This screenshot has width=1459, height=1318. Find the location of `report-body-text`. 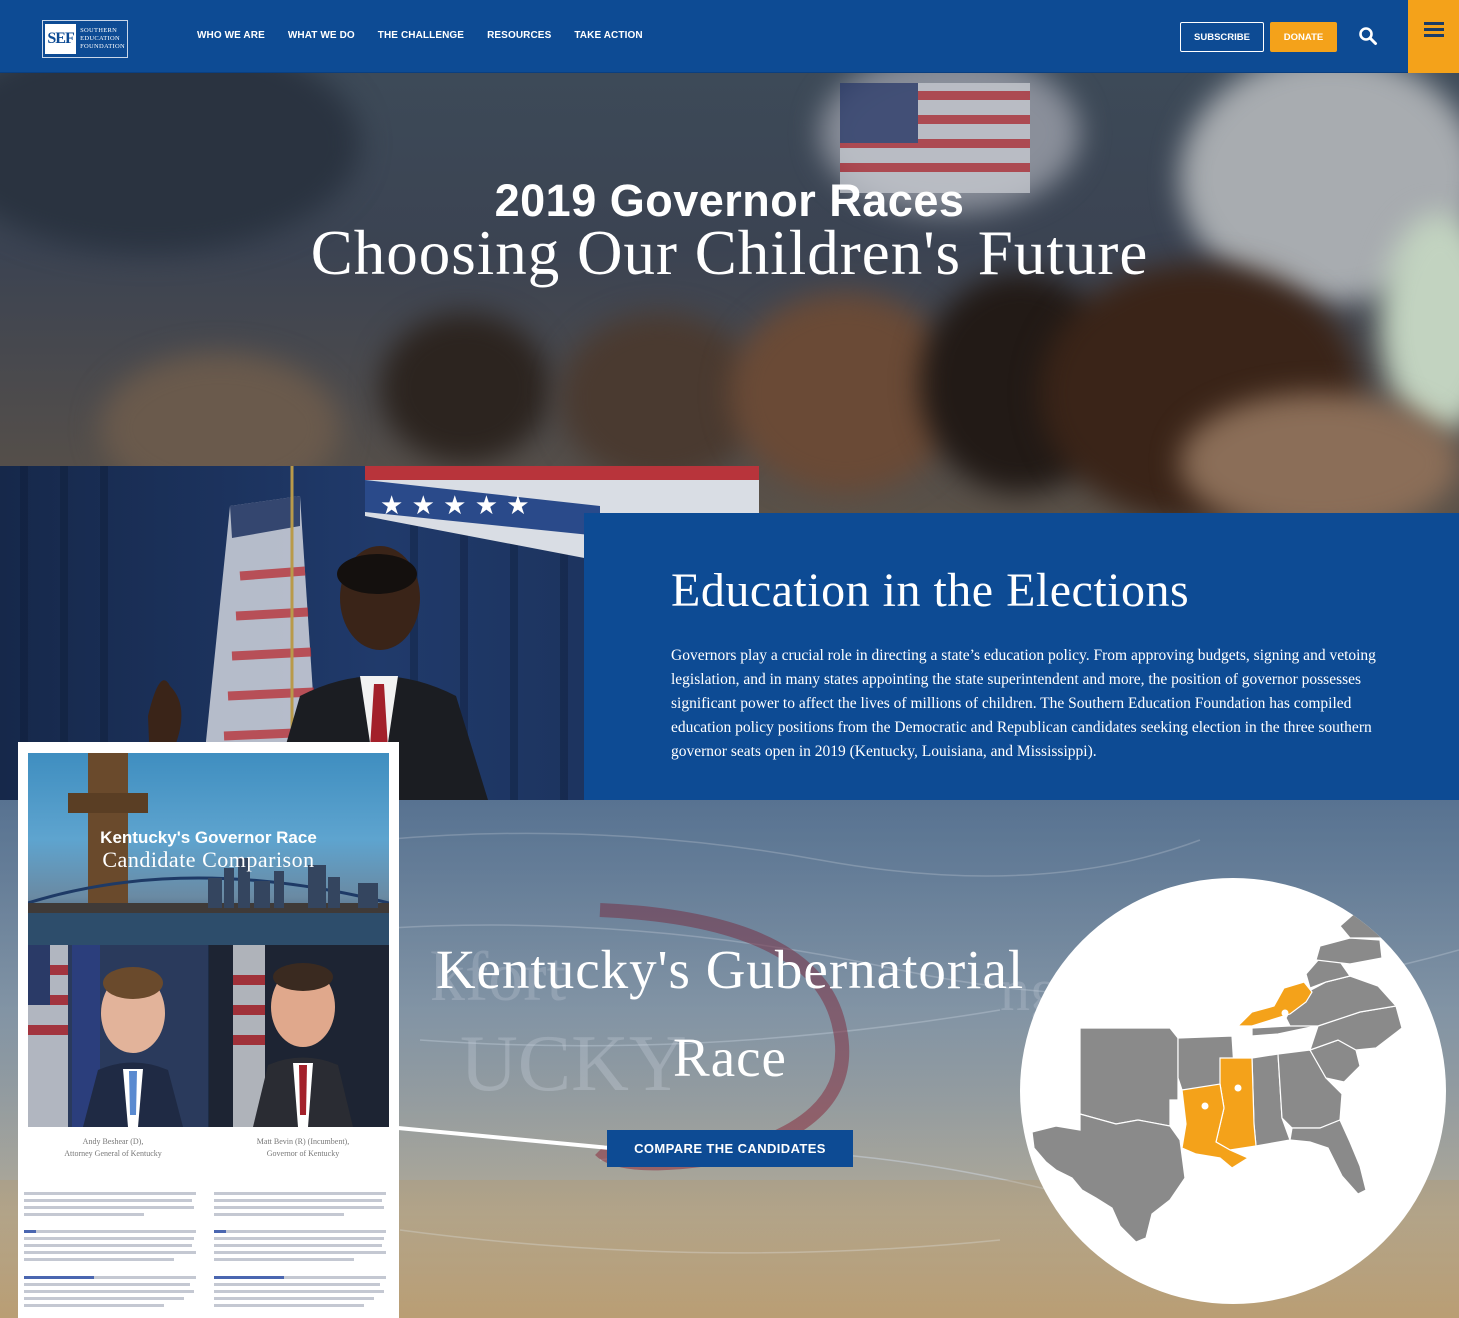

report-body-text is located at coordinates (205, 1249).